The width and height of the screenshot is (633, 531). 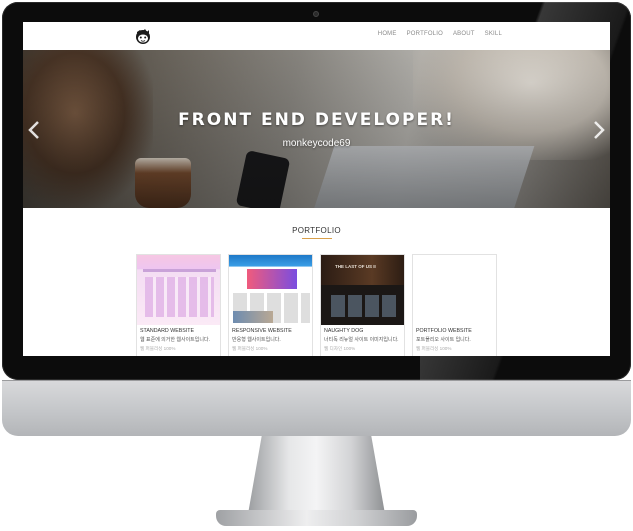 I want to click on thumb-logo-text: THE LAST OF US II, so click(x=355, y=266).